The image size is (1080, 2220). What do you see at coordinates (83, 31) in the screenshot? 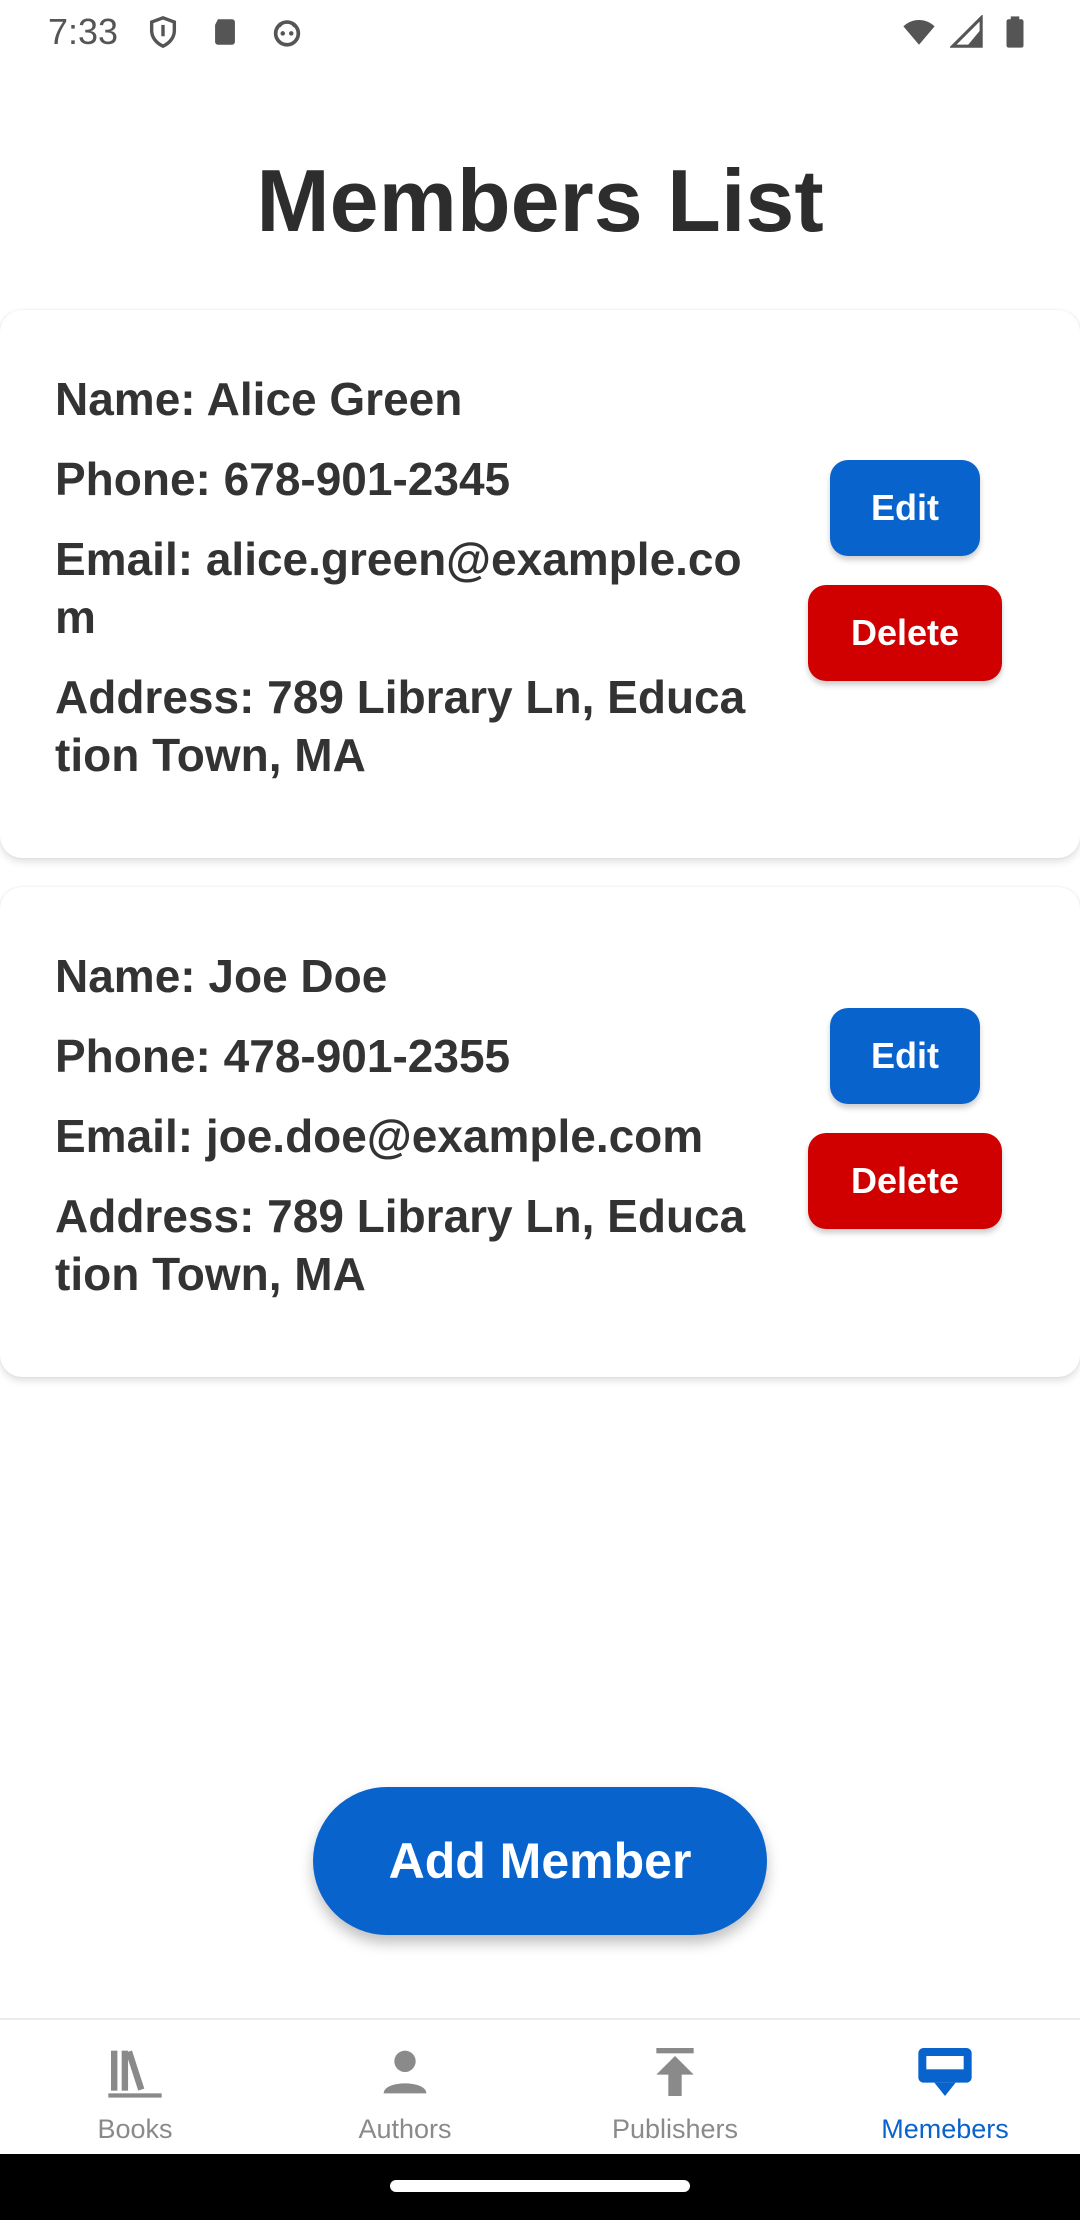
I see `status-time: 7:33` at bounding box center [83, 31].